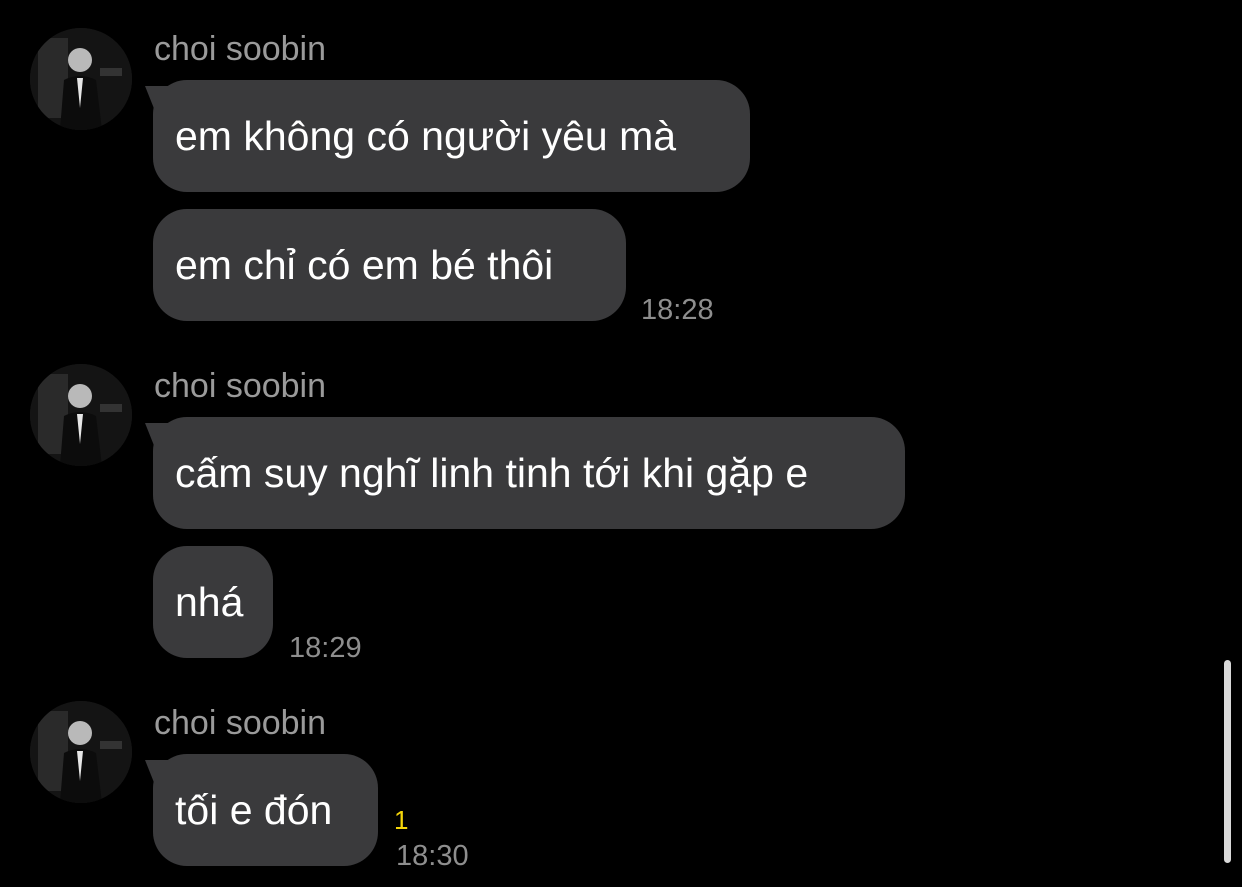 The width and height of the screenshot is (1242, 887). What do you see at coordinates (451, 136) in the screenshot?
I see `message-bubble: em không có người yêu mà` at bounding box center [451, 136].